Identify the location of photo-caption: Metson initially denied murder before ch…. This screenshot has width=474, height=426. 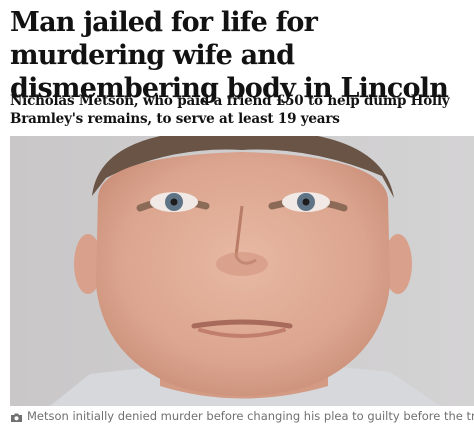
(242, 417).